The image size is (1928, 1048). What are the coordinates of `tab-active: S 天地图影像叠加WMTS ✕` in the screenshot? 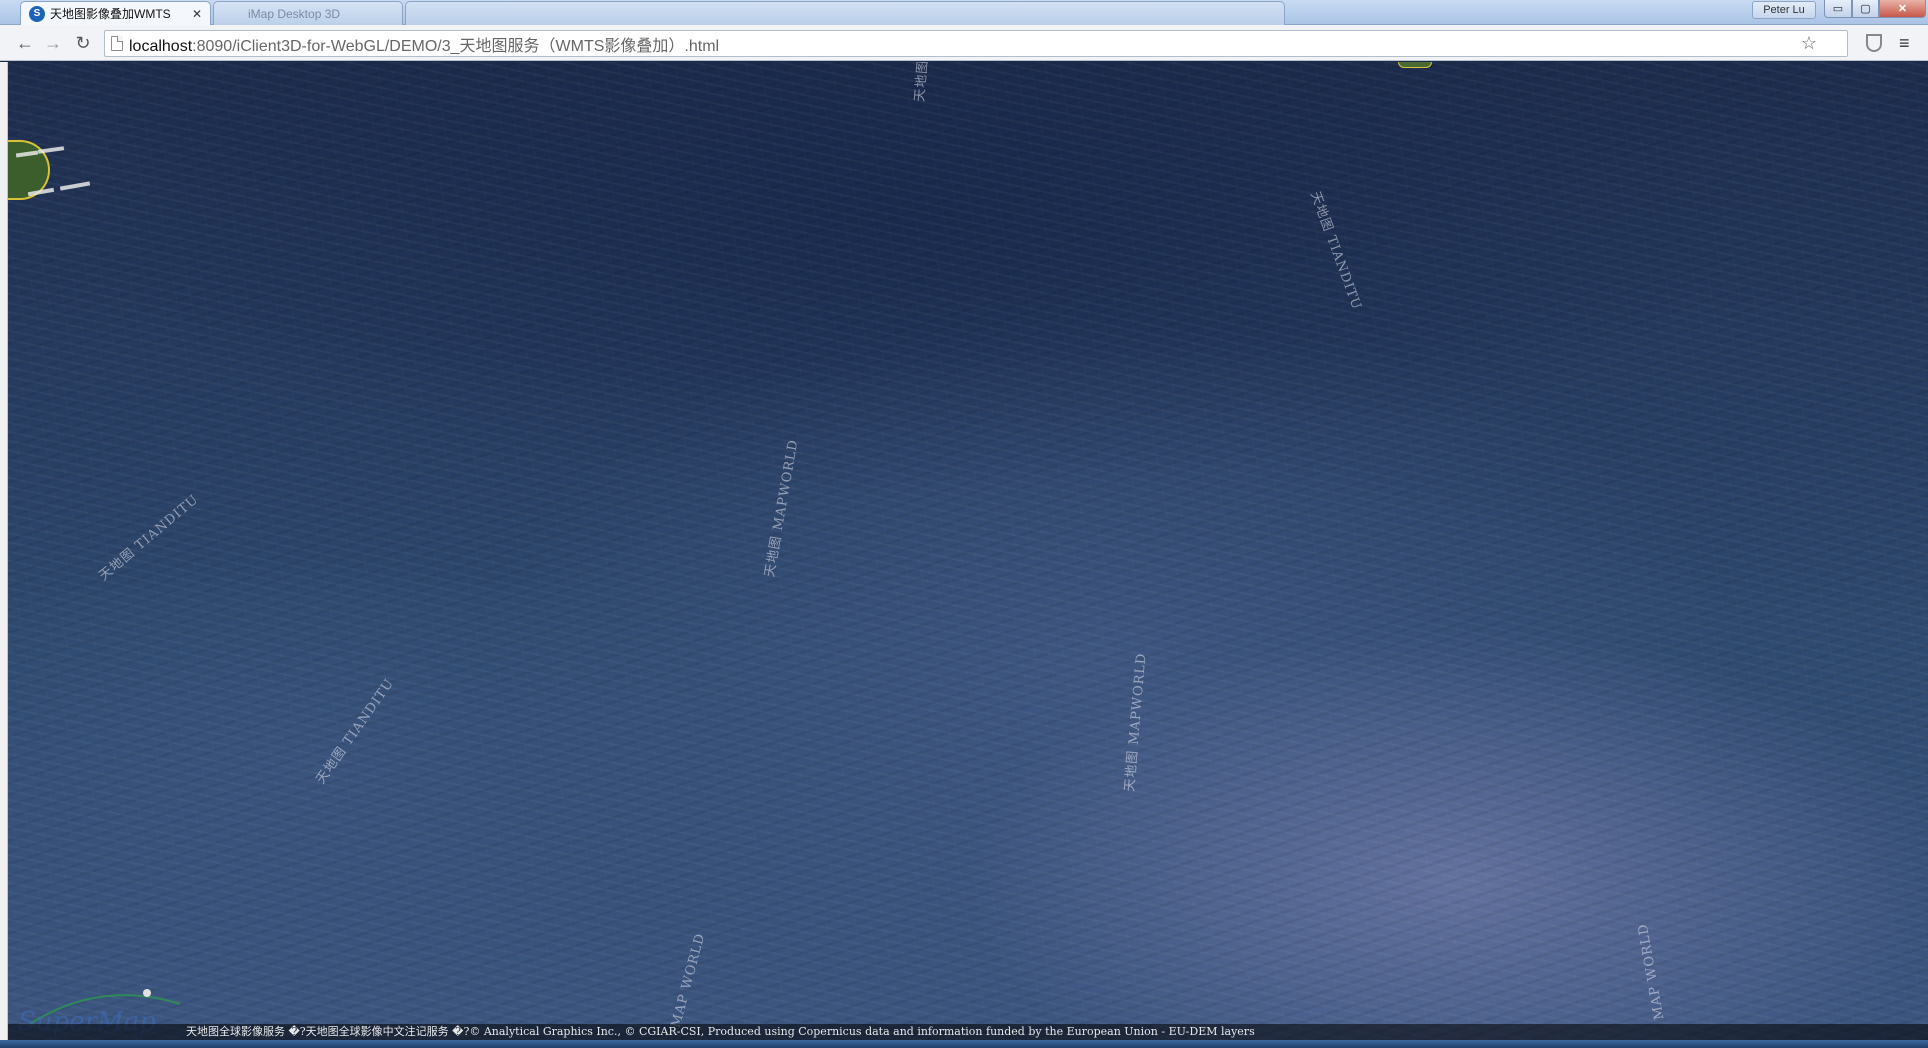 It's located at (115, 13).